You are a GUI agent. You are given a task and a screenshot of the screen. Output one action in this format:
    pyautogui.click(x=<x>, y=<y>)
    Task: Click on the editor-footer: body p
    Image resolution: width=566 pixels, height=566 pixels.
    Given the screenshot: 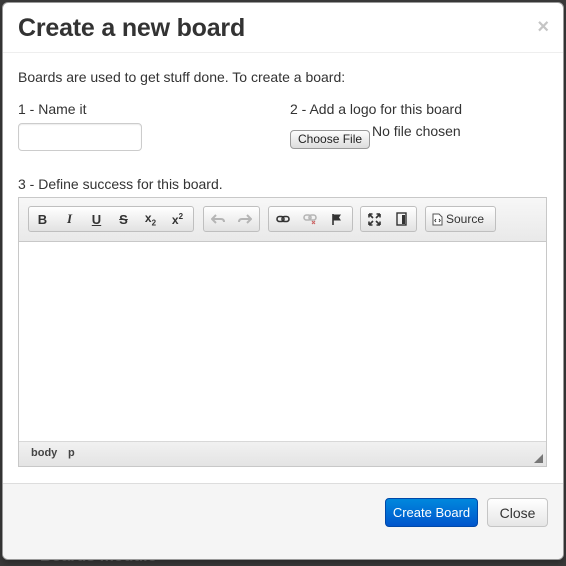 What is the action you would take?
    pyautogui.click(x=282, y=453)
    